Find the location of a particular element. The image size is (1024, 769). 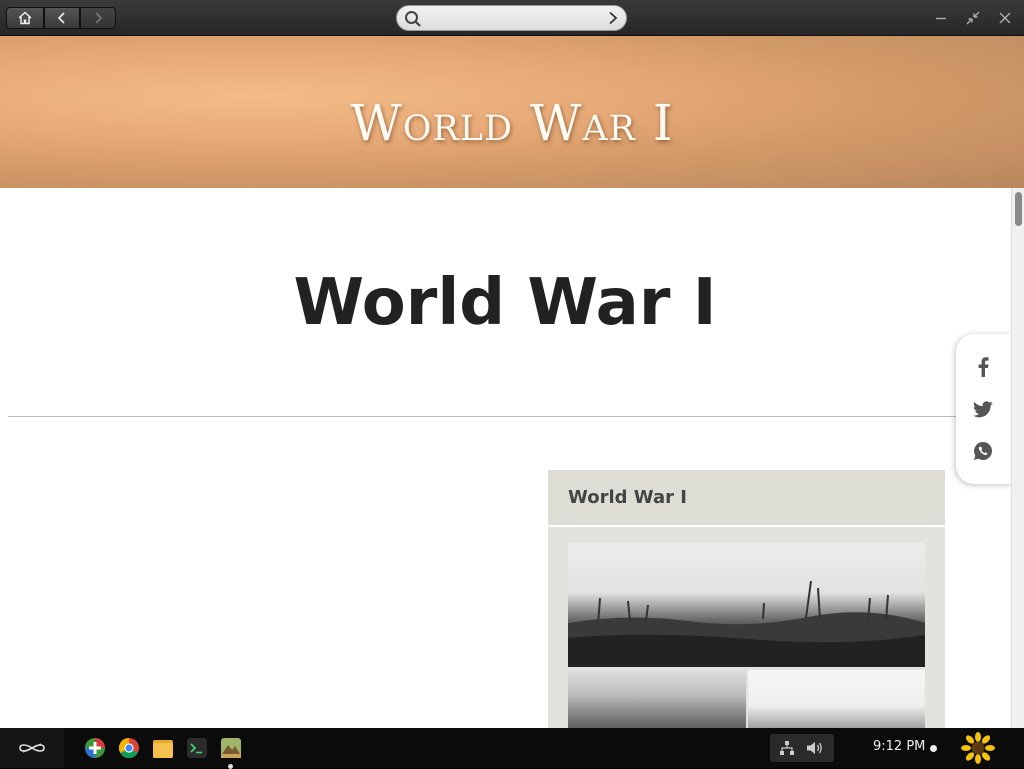

minimize-icon is located at coordinates (941, 18).